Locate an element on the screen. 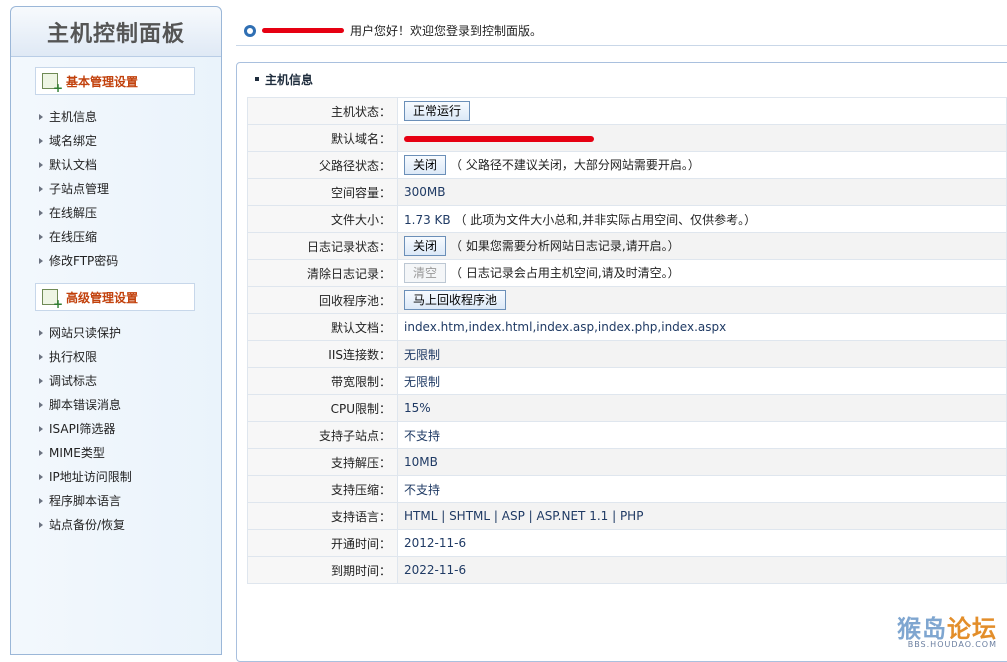 The width and height of the screenshot is (1007, 662). table-row: 带宽限制： 无限制 is located at coordinates (627, 381).